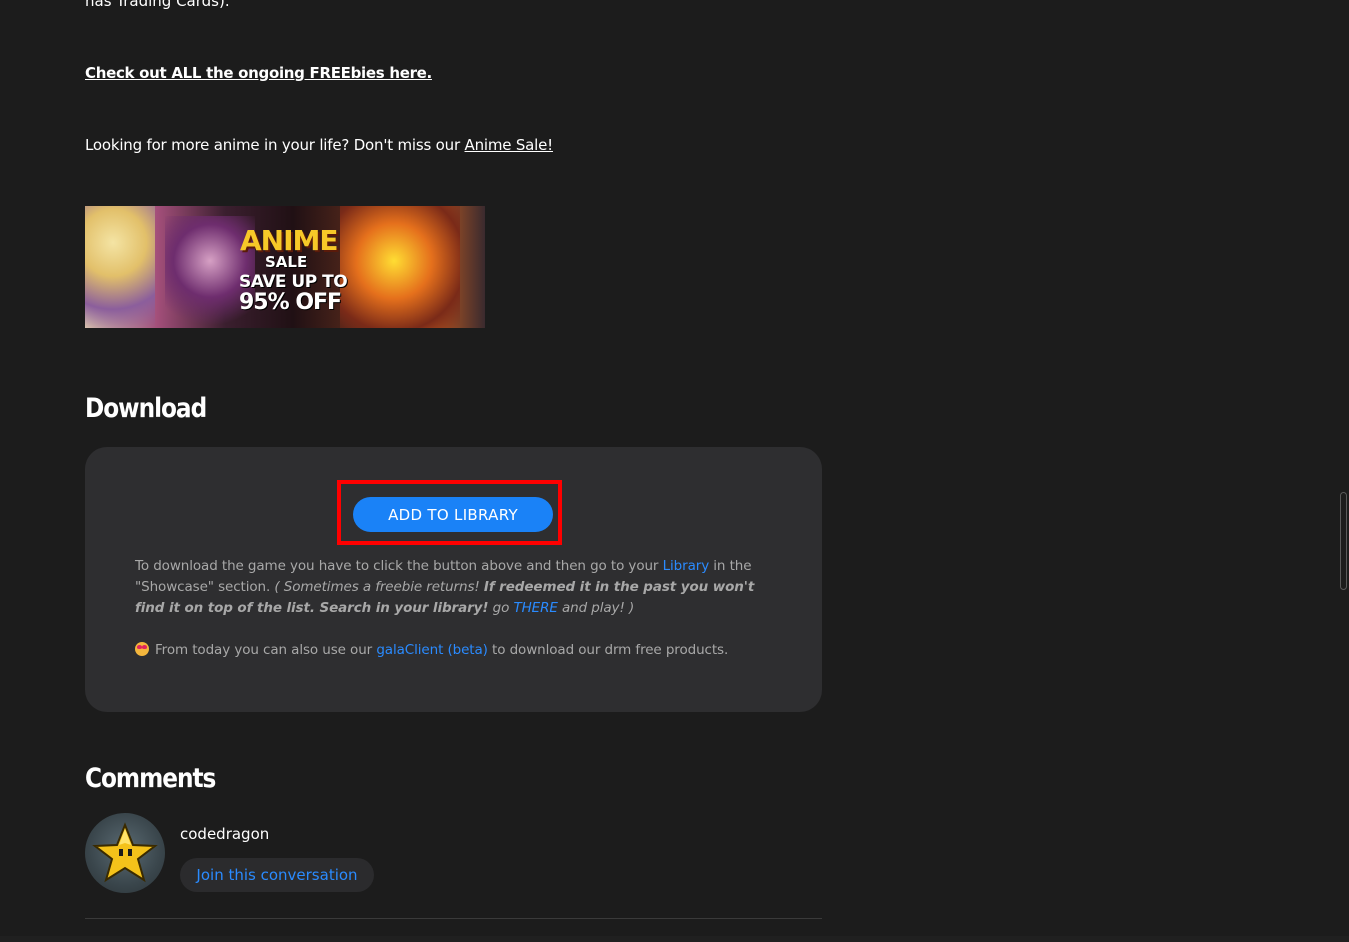 The height and width of the screenshot is (942, 1349). I want to click on avatar, so click(125, 853).